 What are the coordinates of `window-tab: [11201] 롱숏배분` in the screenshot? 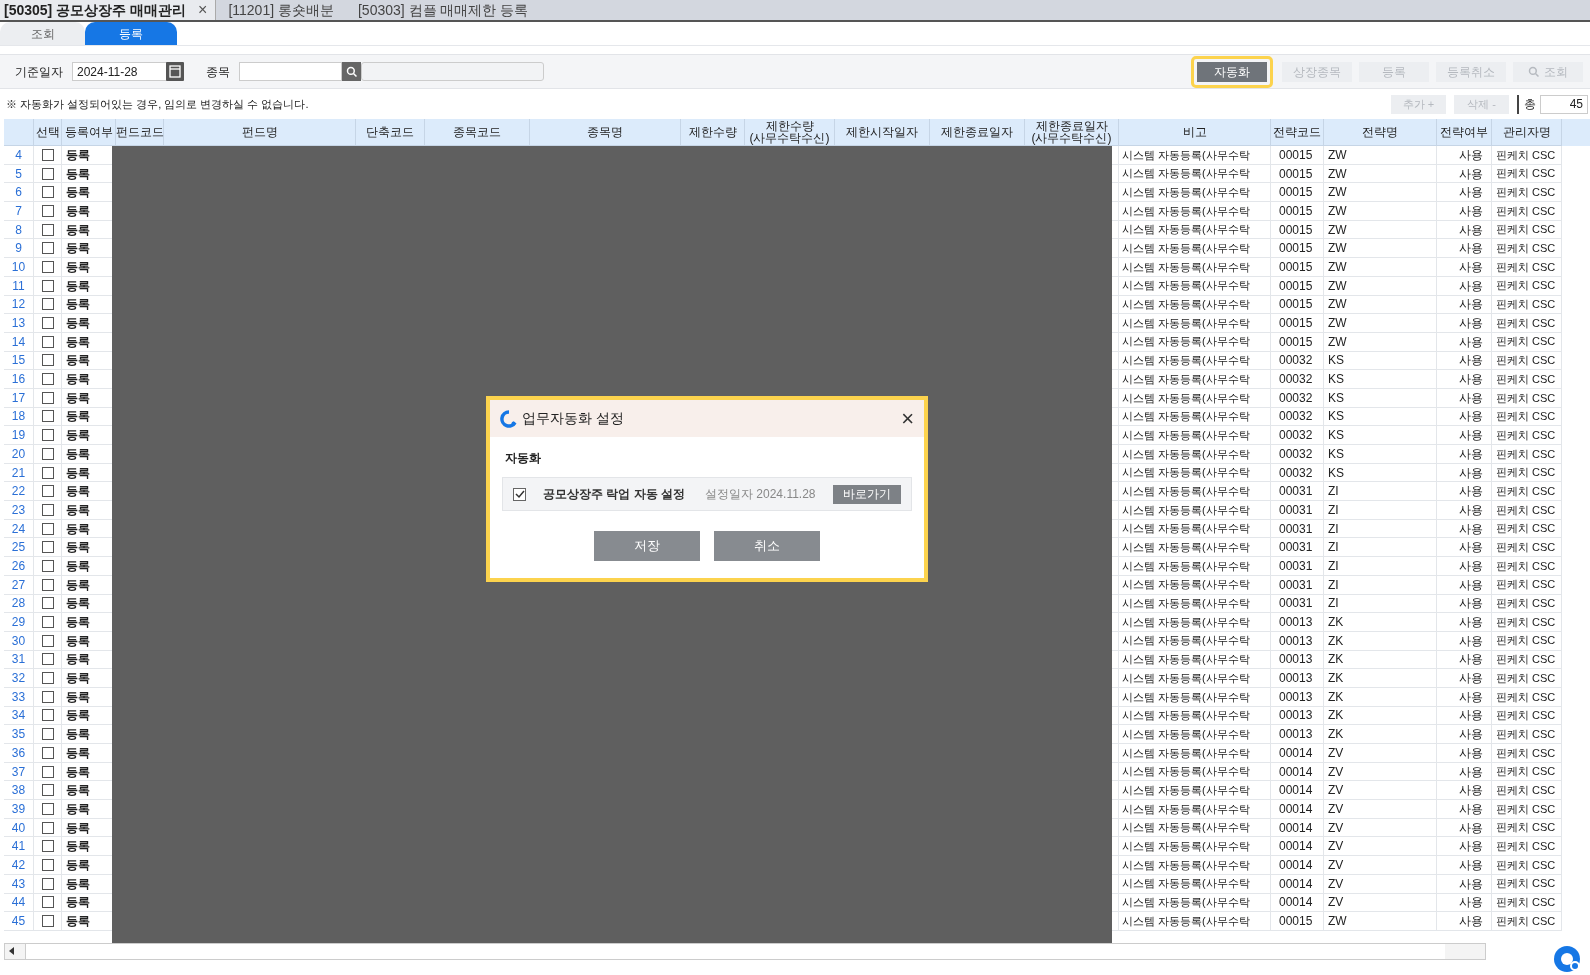 It's located at (281, 10).